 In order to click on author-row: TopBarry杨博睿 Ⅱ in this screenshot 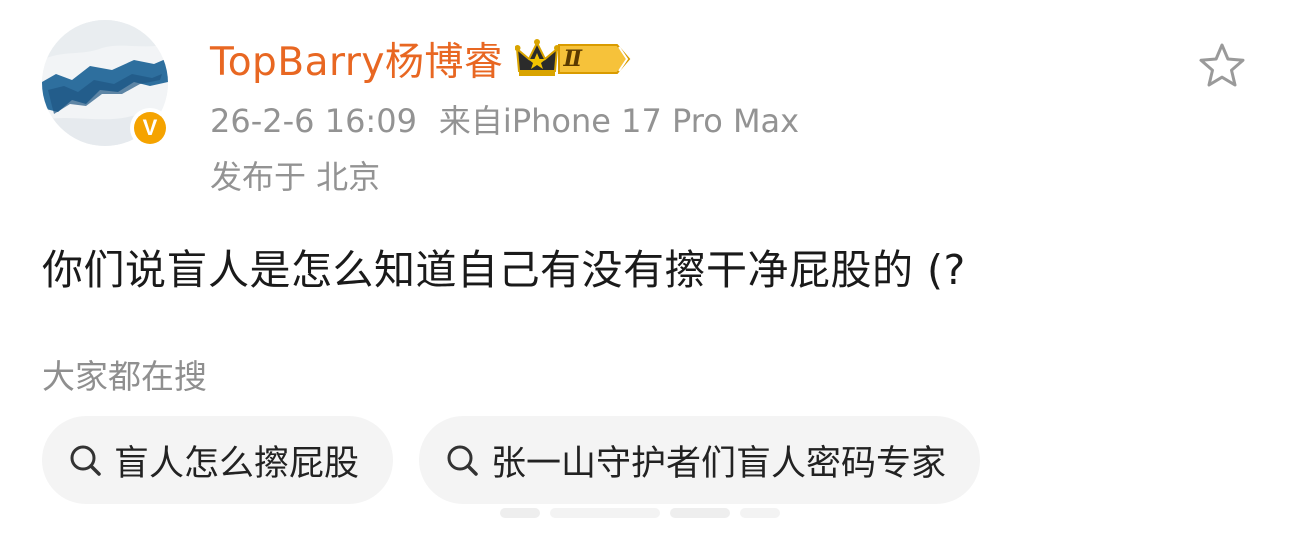, I will do `click(431, 59)`.